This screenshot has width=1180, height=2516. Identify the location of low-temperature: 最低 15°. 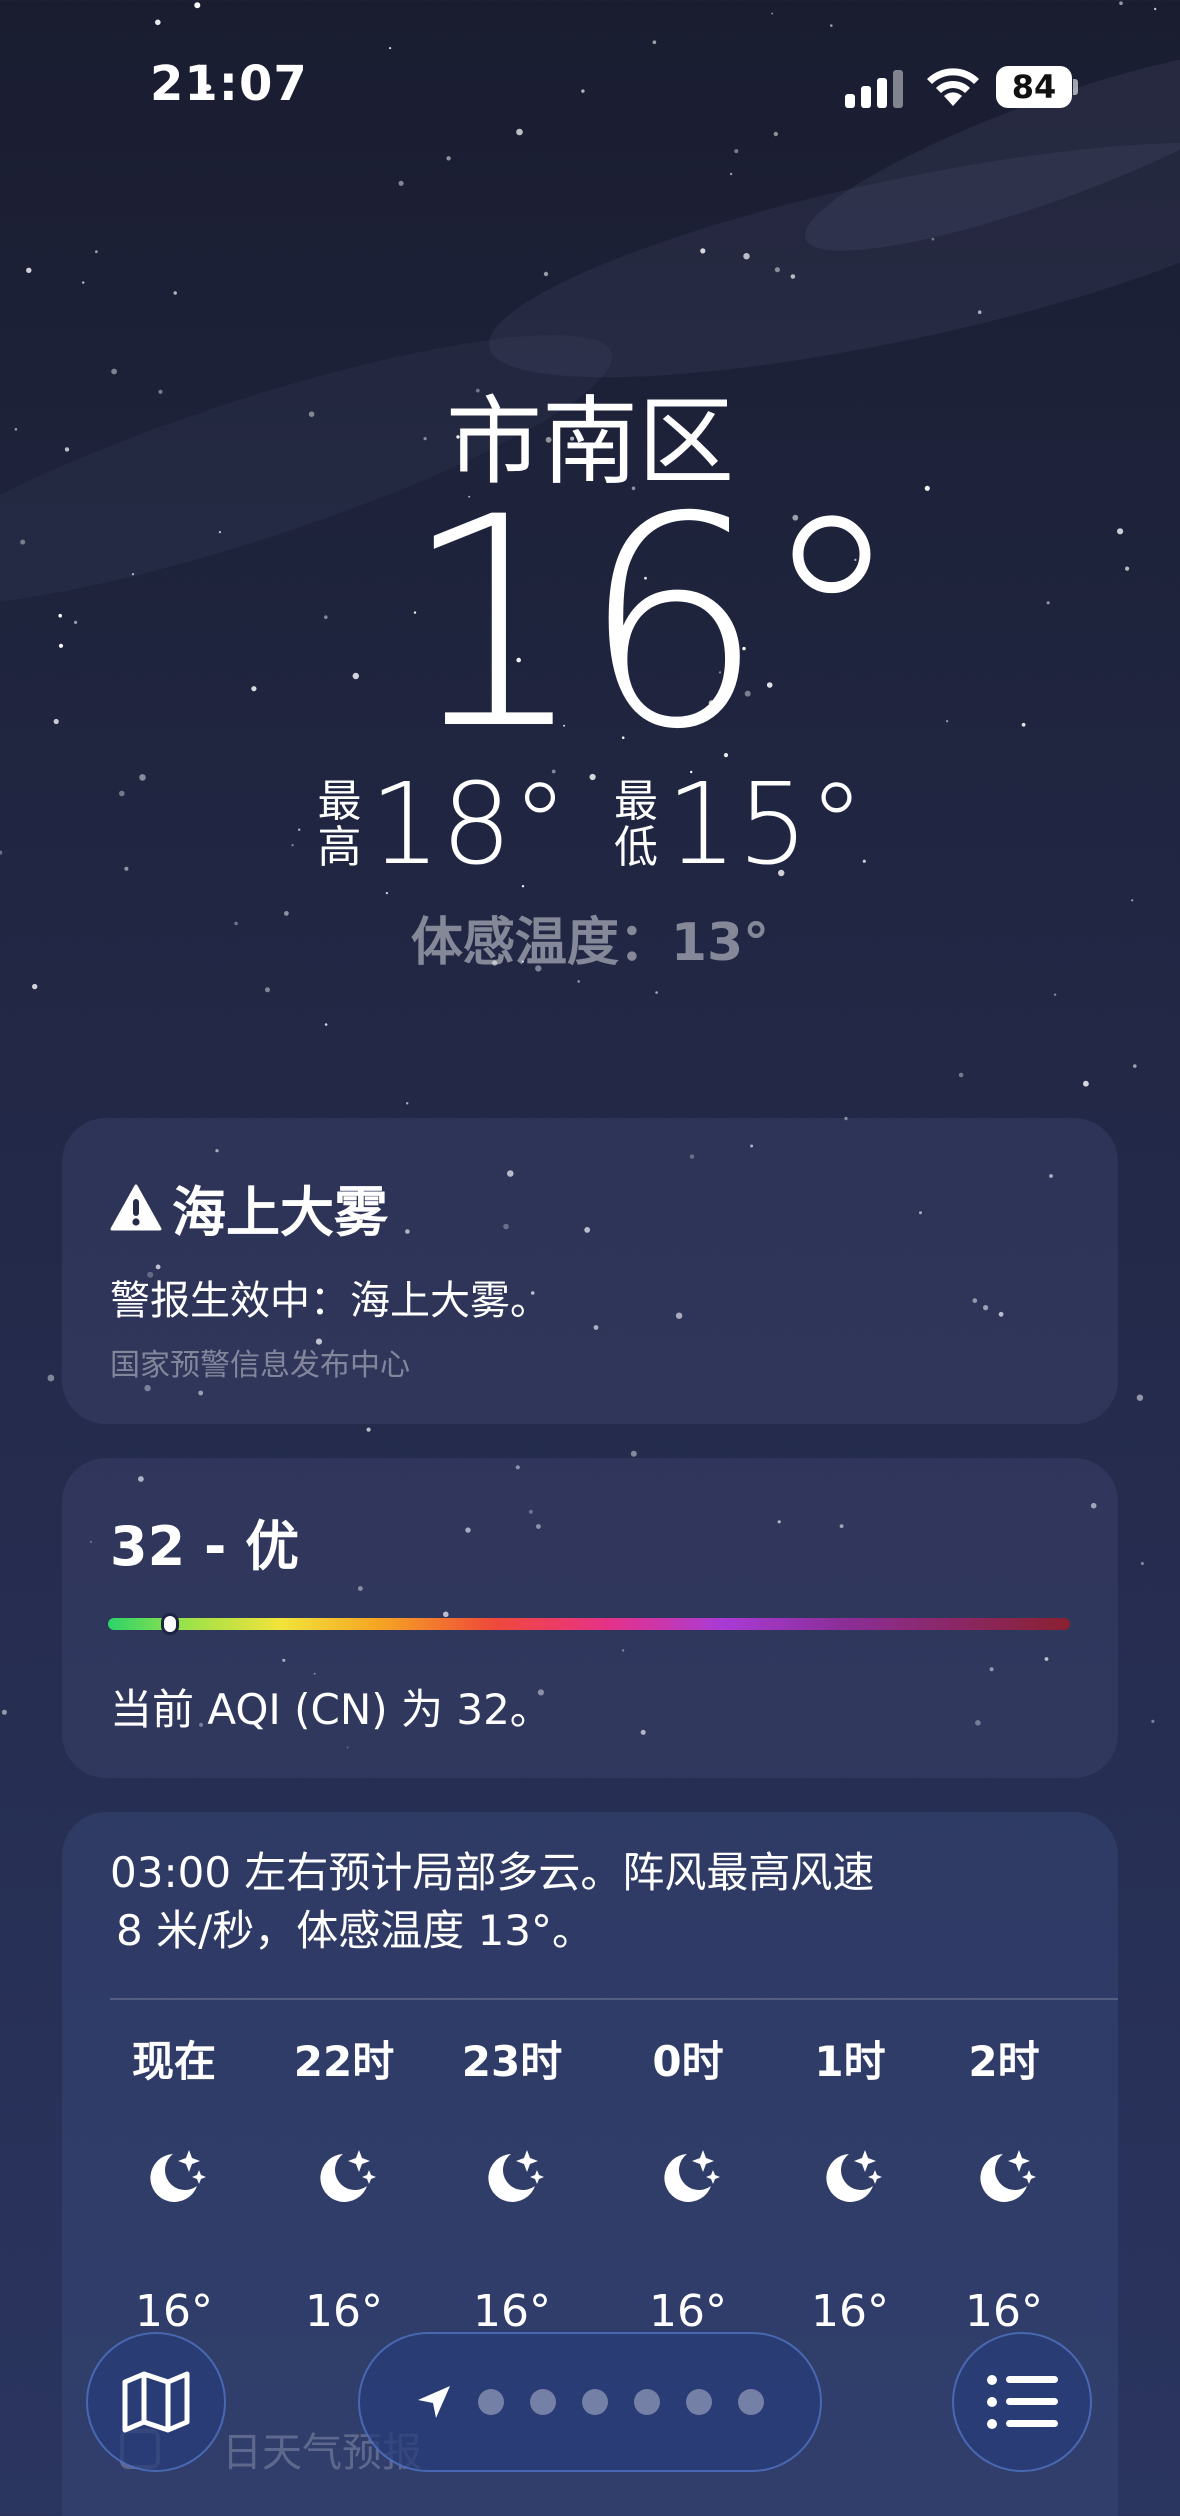
(738, 825).